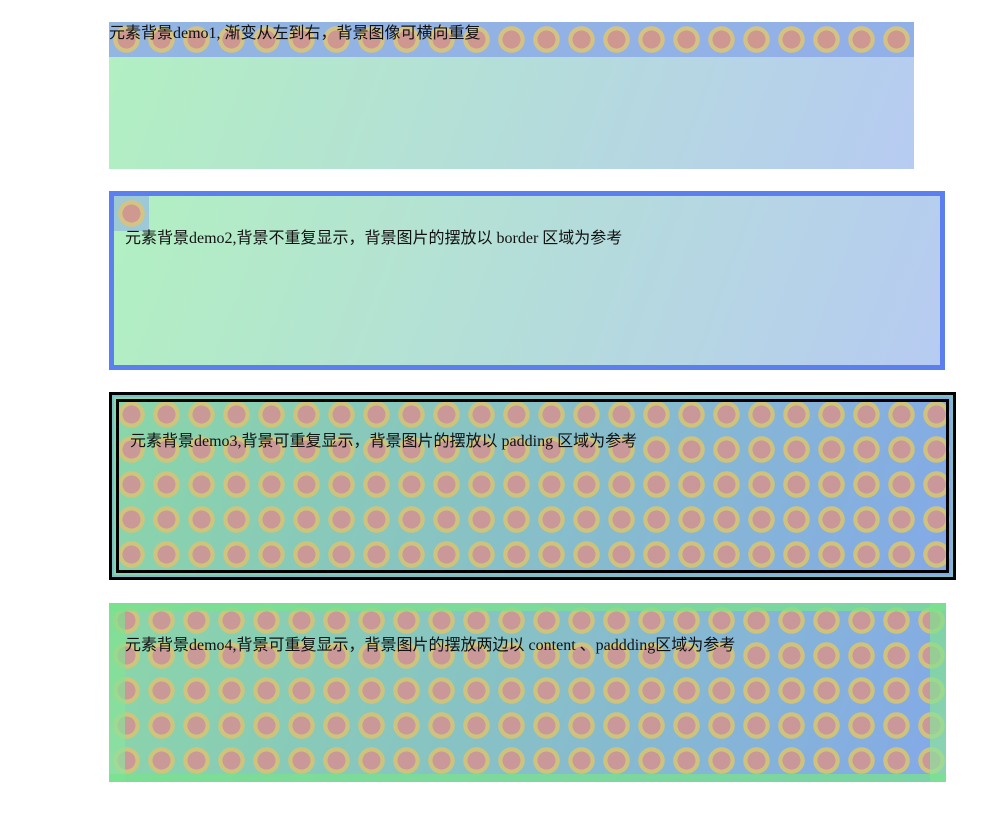 Image resolution: width=1006 pixels, height=814 pixels. What do you see at coordinates (295, 33) in the screenshot?
I see `demo-1-description: 元素背景demo1, 渐变从左到右，背景图像可横向重复` at bounding box center [295, 33].